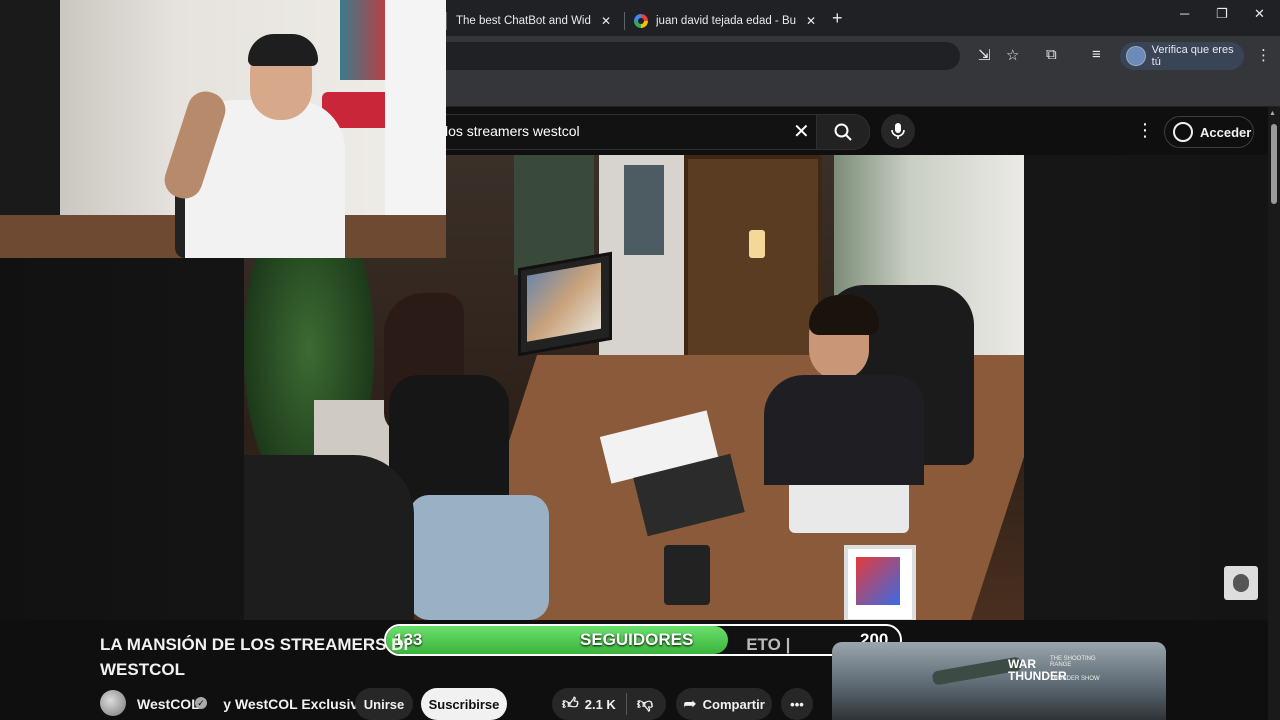 This screenshot has height=720, width=1280. What do you see at coordinates (641, 21) in the screenshot?
I see `google-icon` at bounding box center [641, 21].